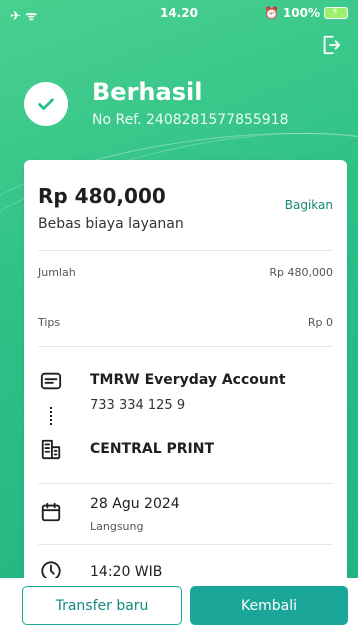  Describe the element at coordinates (179, 15) in the screenshot. I see `status-bar: ✈ ᯤ 14.20 ⏰ 100% ⚡` at that location.